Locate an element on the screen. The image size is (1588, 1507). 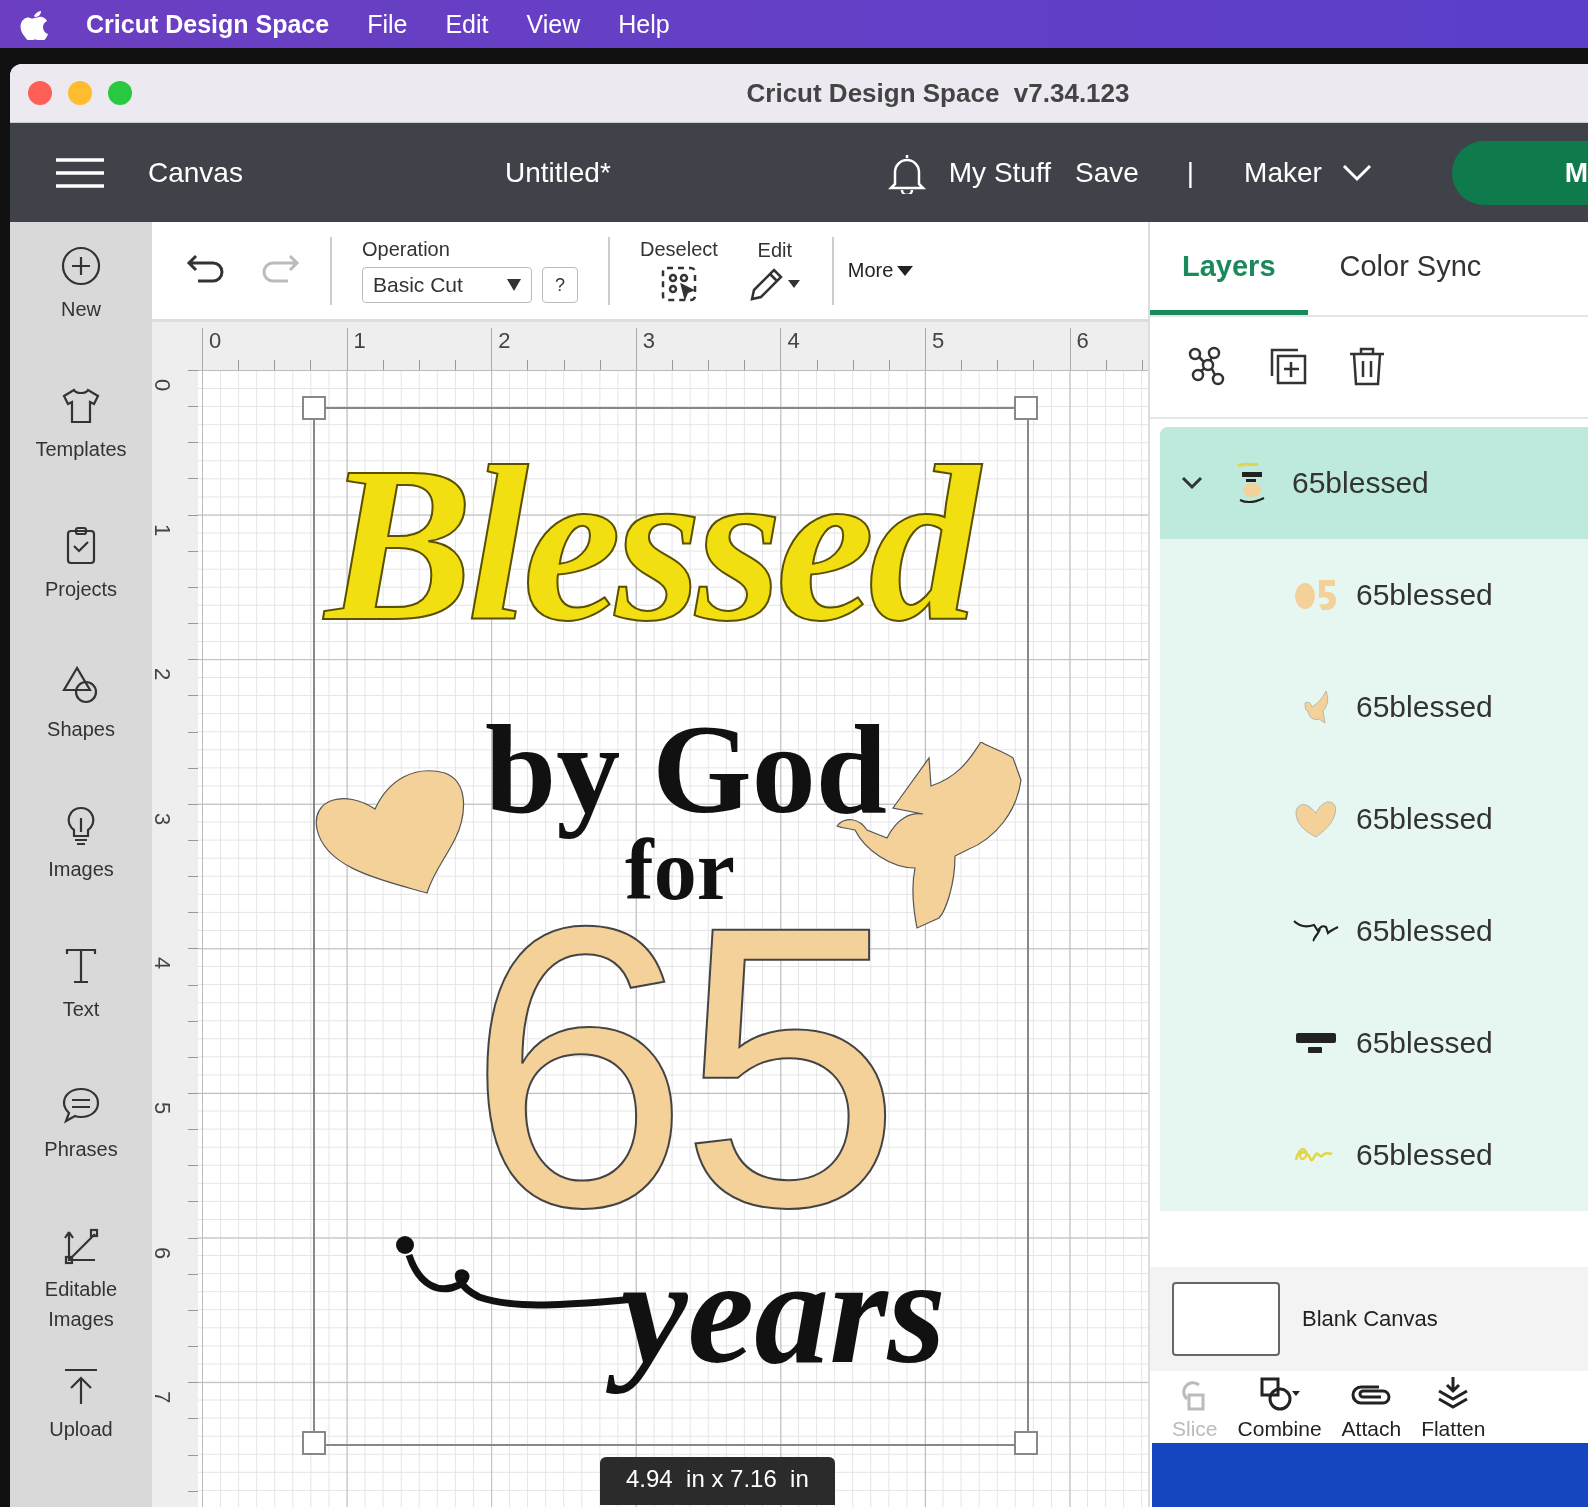
pencil-icon is located at coordinates (774, 284).